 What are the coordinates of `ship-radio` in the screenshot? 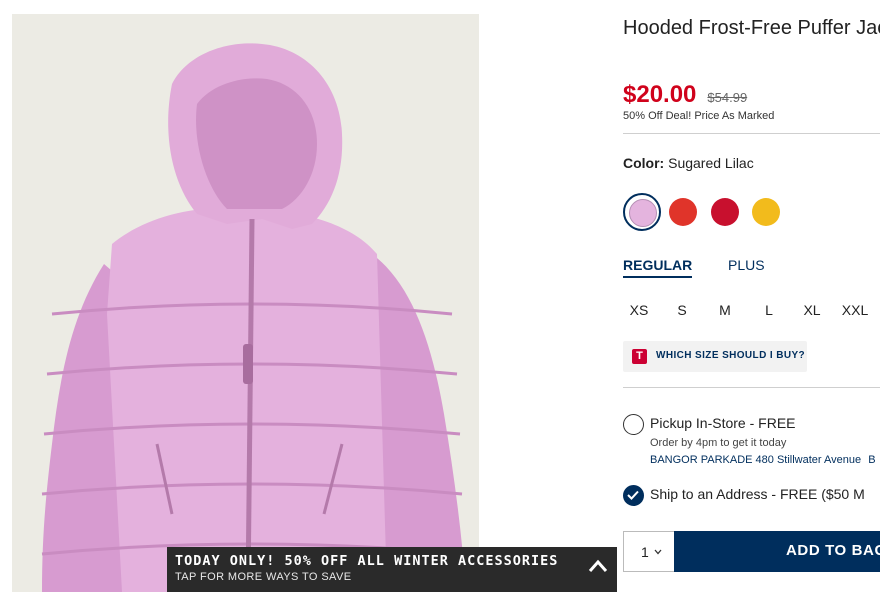 It's located at (633, 495).